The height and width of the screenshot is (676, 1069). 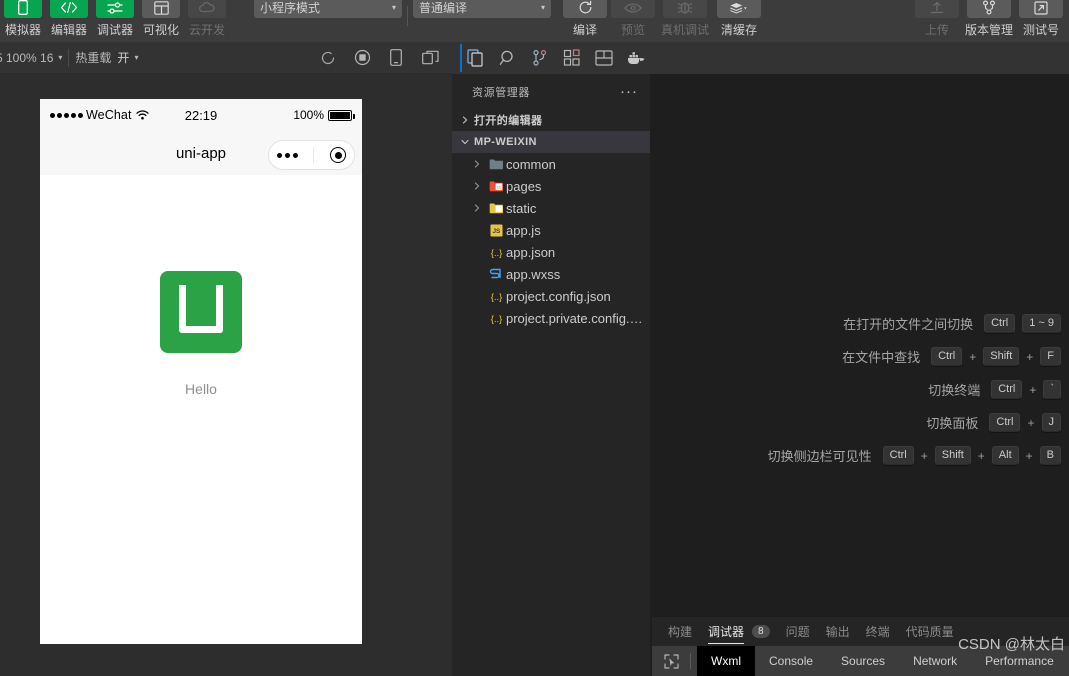 I want to click on devtools-tab-sources: Sources, so click(x=863, y=661).